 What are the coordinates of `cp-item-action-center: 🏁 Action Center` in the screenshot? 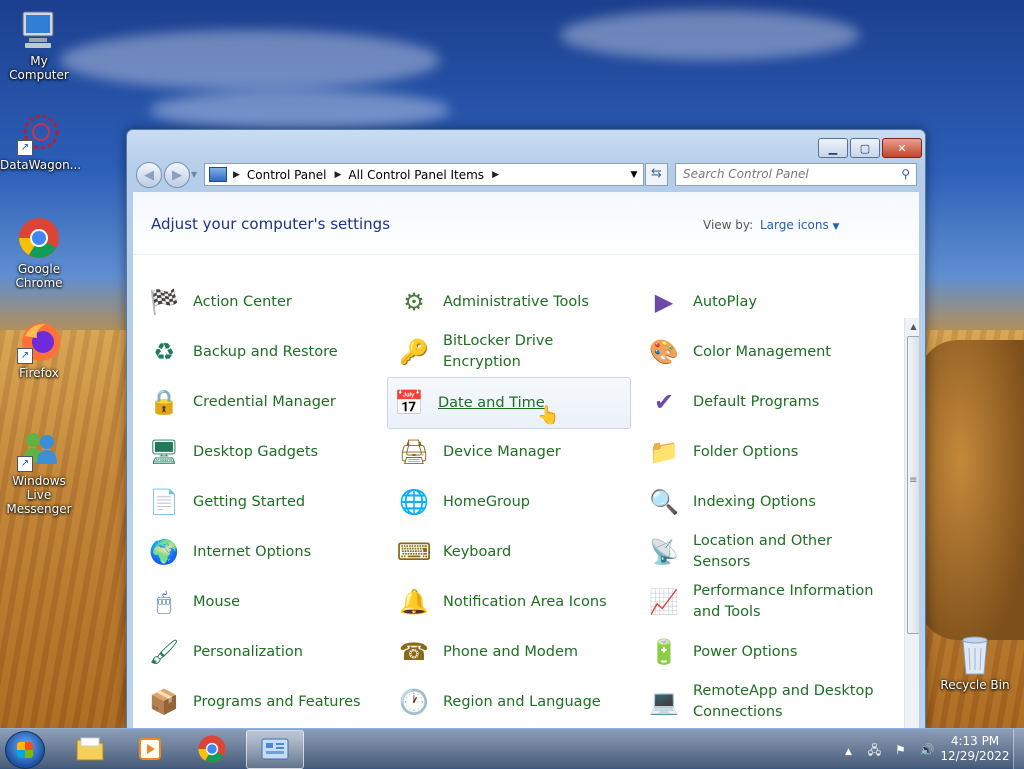 It's located at (264, 302).